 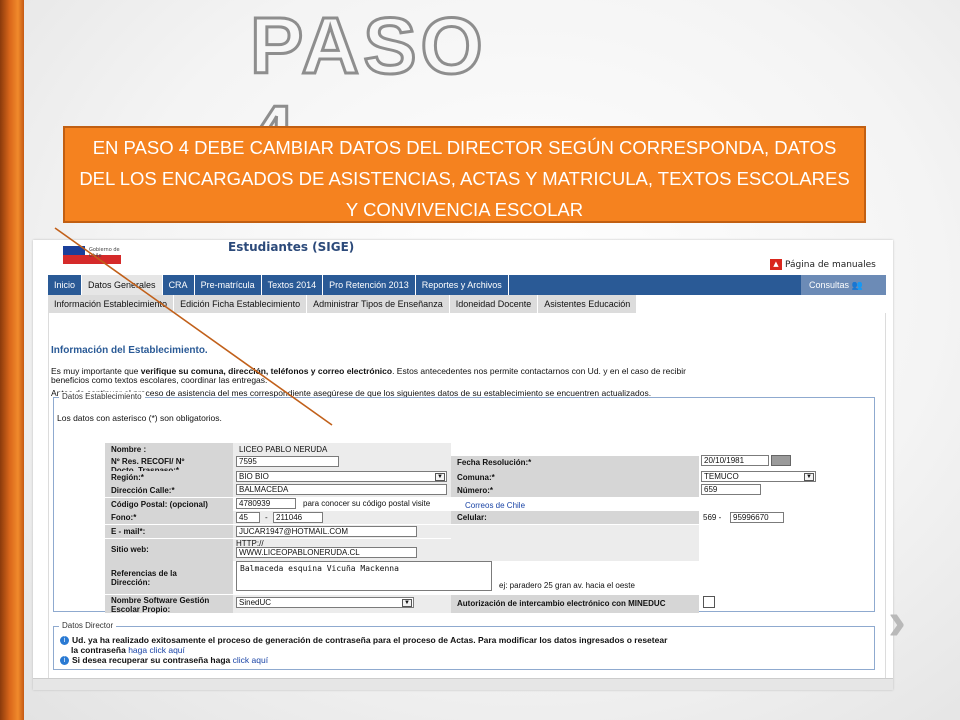 I want to click on consultas-button: Consultas 👥, so click(x=843, y=285).